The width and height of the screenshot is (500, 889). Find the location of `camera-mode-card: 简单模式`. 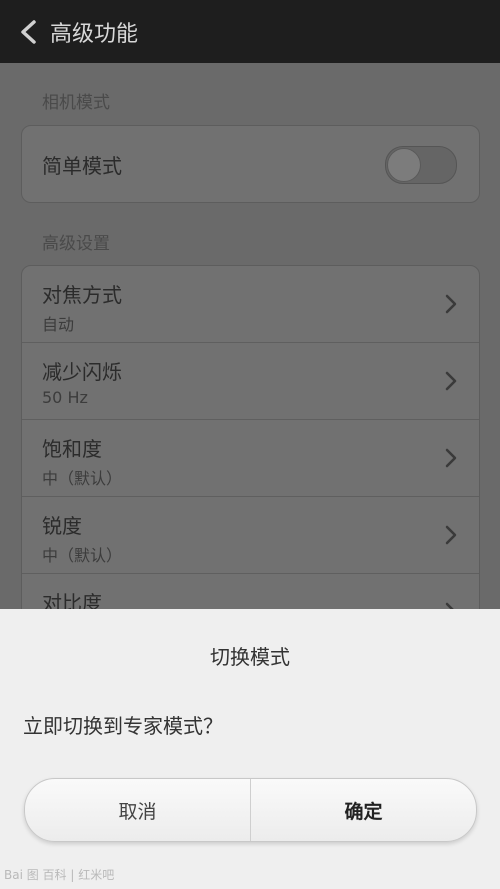

camera-mode-card: 简单模式 is located at coordinates (250, 164).